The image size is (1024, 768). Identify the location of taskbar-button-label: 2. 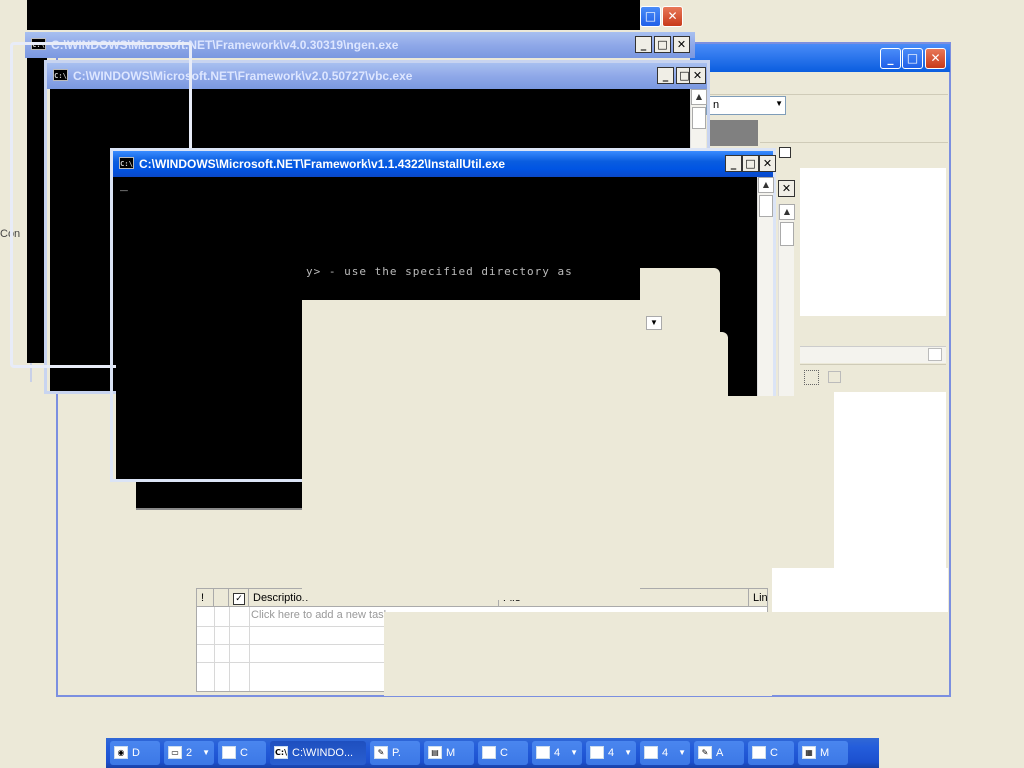
(189, 753).